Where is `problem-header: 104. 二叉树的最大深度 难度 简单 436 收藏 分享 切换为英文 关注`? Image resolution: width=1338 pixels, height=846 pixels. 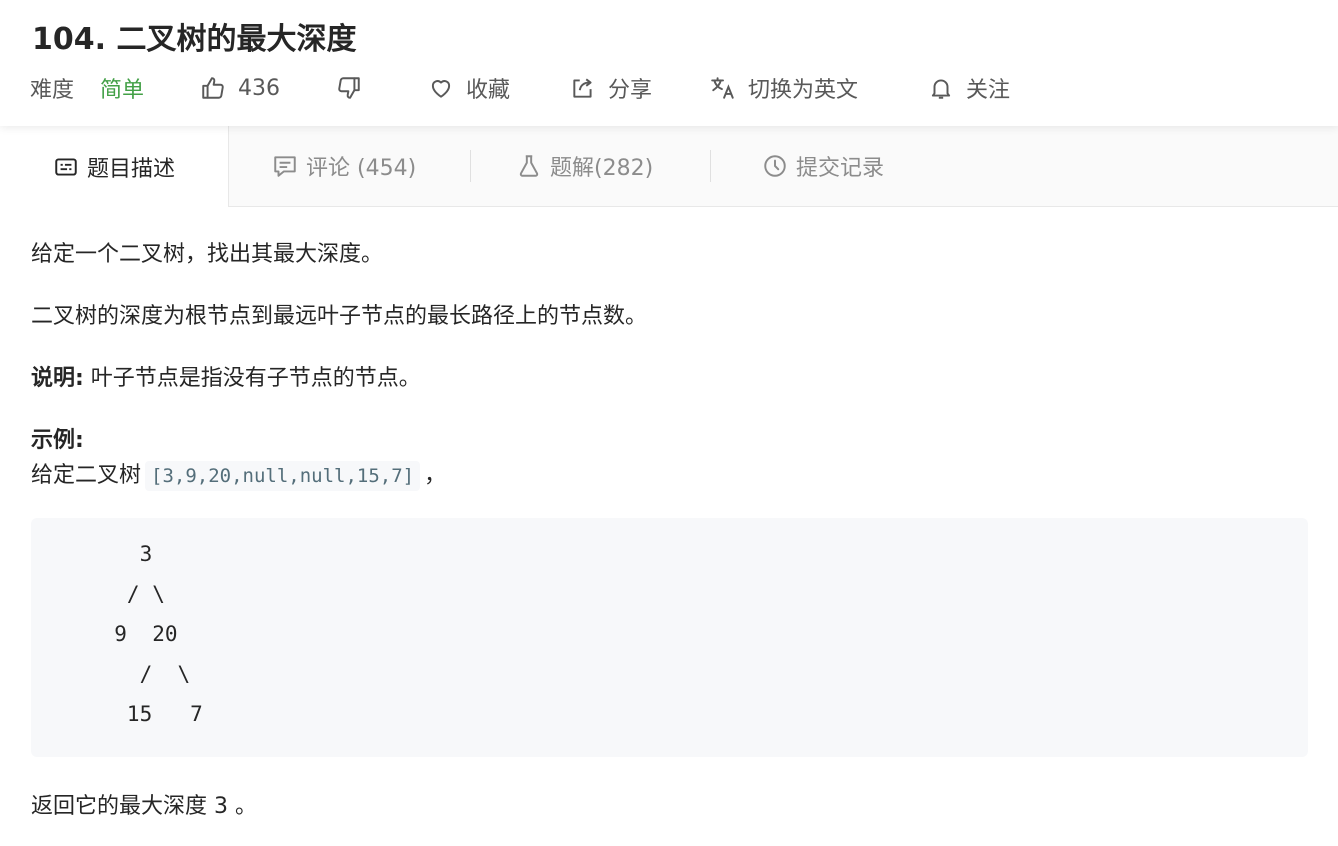 problem-header: 104. 二叉树的最大深度 难度 简单 436 收藏 分享 切换为英文 关注 is located at coordinates (669, 63).